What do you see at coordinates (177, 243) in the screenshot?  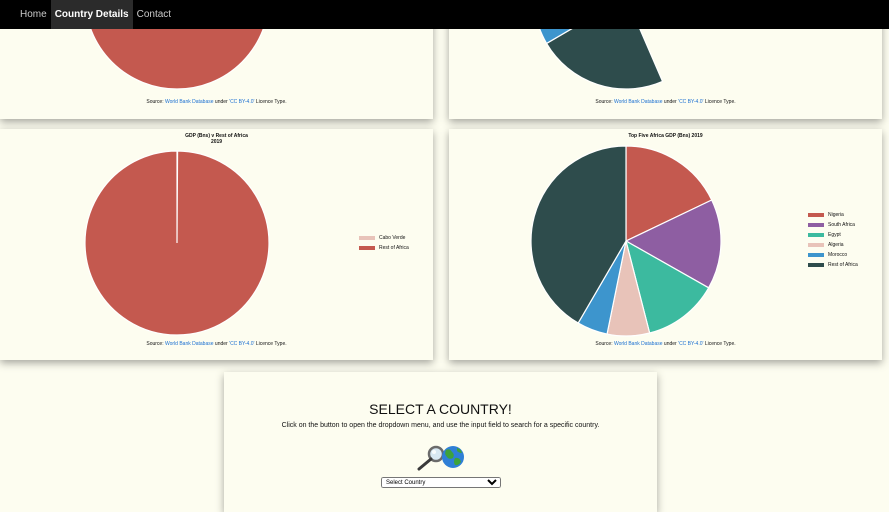 I see `pie-slice-rest-of-africa` at bounding box center [177, 243].